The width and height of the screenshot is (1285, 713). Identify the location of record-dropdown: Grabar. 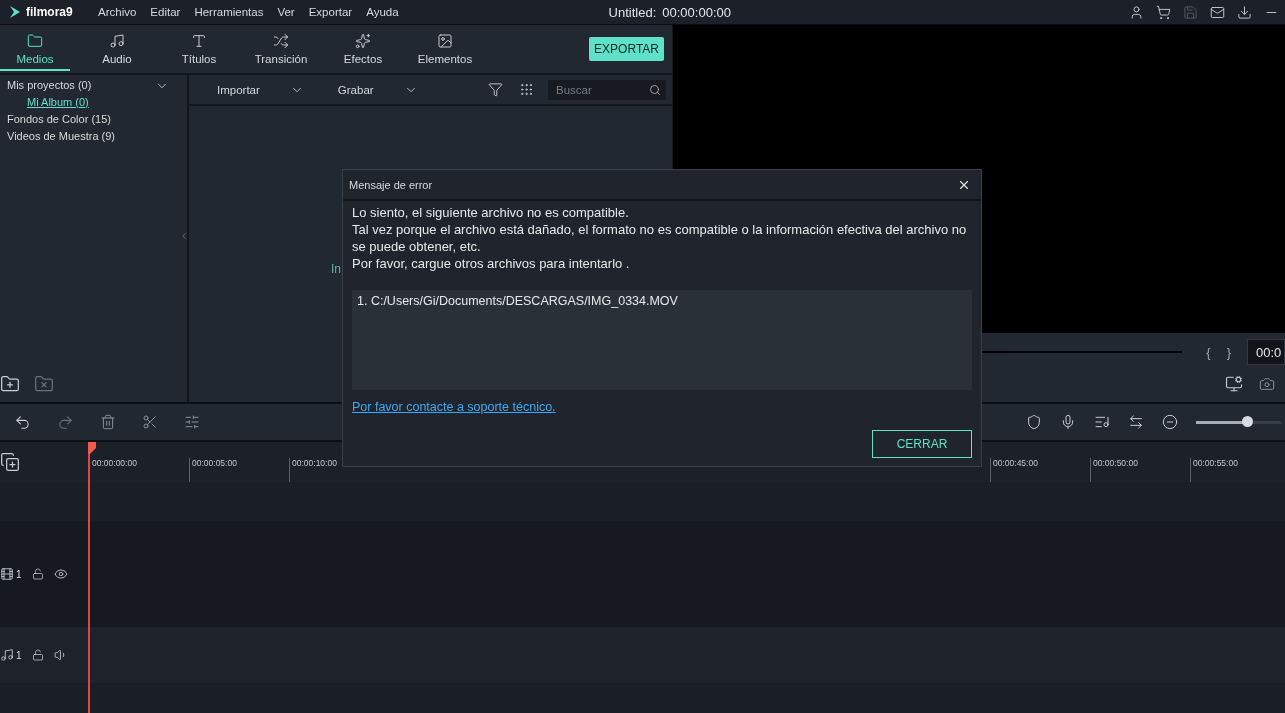
(377, 89).